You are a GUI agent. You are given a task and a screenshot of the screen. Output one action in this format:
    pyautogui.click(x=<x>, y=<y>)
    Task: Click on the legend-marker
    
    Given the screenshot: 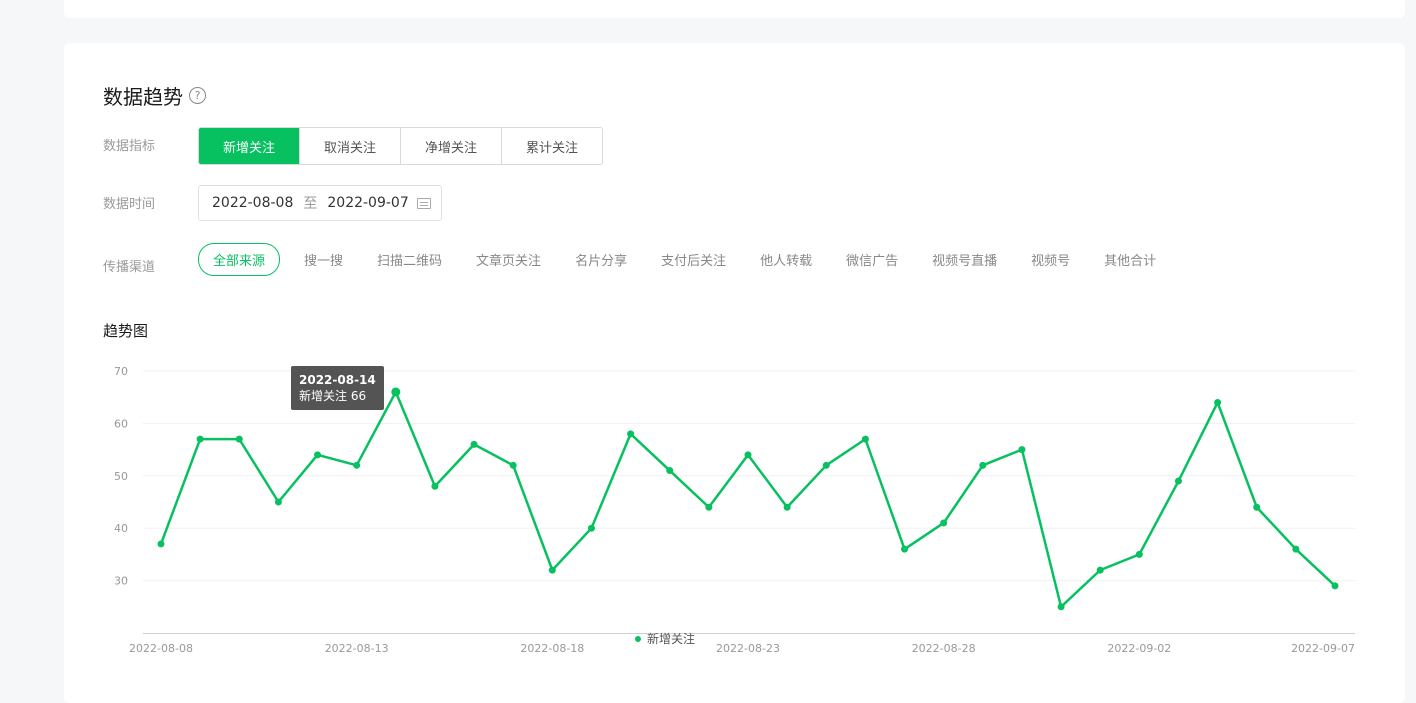 What is the action you would take?
    pyautogui.click(x=638, y=638)
    